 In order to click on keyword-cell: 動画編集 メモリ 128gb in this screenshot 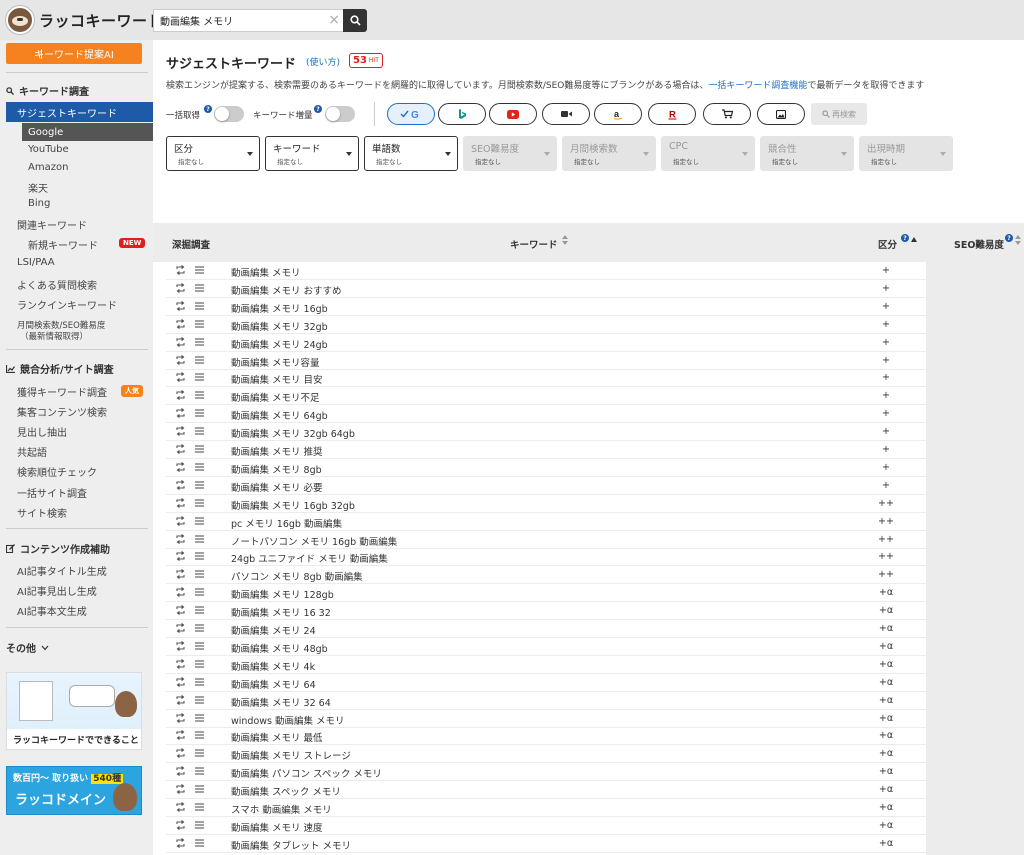, I will do `click(282, 594)`.